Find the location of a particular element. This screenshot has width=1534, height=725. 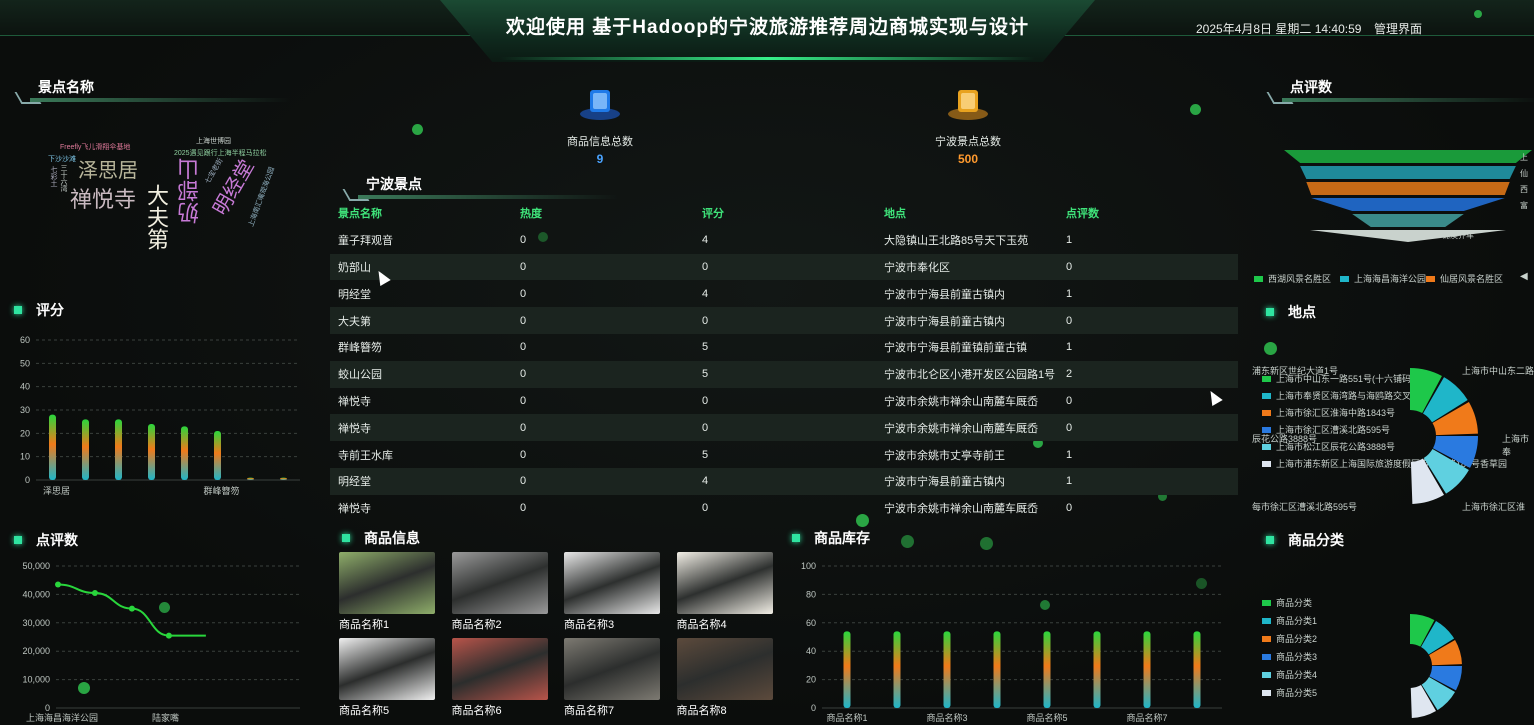

y-tick-label: 10,000 is located at coordinates (36, 680).